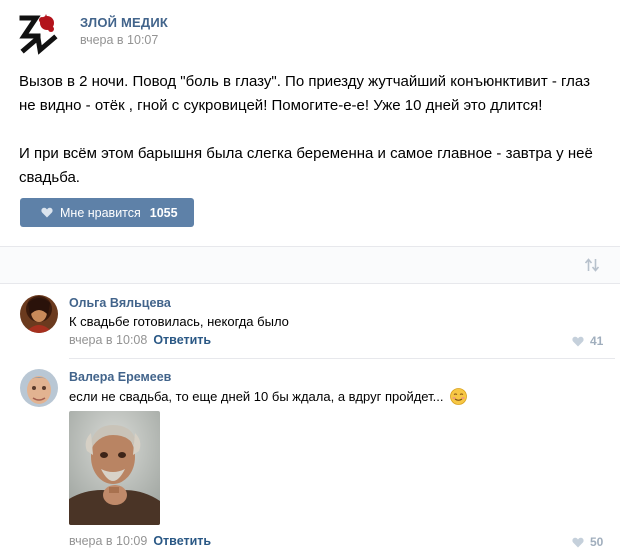 The width and height of the screenshot is (620, 552). What do you see at coordinates (592, 265) in the screenshot?
I see `sort-icon` at bounding box center [592, 265].